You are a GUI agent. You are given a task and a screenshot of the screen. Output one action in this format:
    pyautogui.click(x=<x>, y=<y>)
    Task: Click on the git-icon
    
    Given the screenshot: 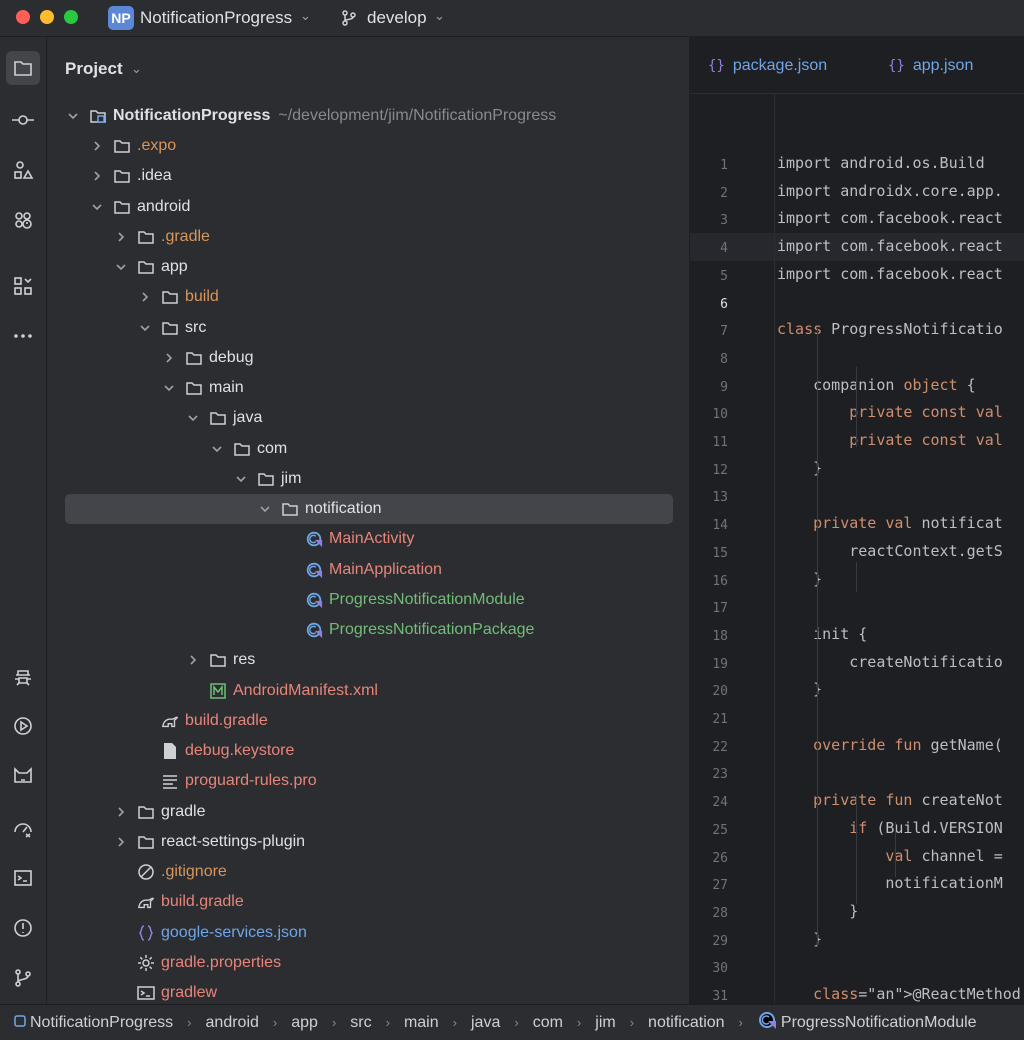 What is the action you would take?
    pyautogui.click(x=23, y=978)
    